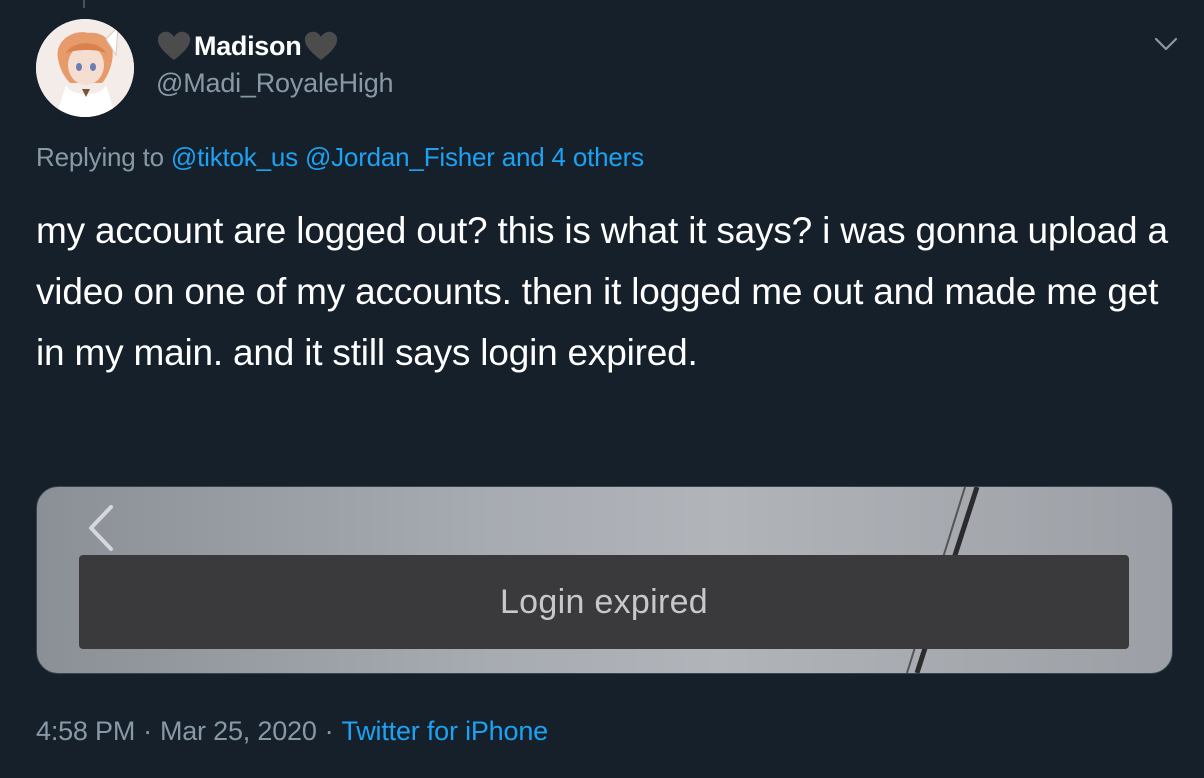 The image size is (1204, 778). Describe the element at coordinates (1166, 44) in the screenshot. I see `chevron-down-icon` at that location.